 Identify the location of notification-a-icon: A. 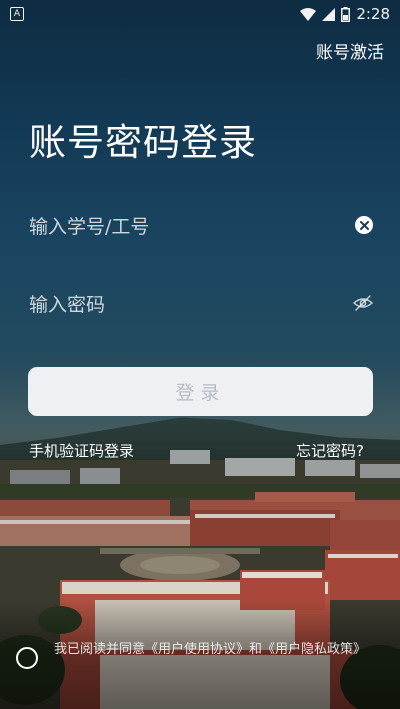
(17, 14).